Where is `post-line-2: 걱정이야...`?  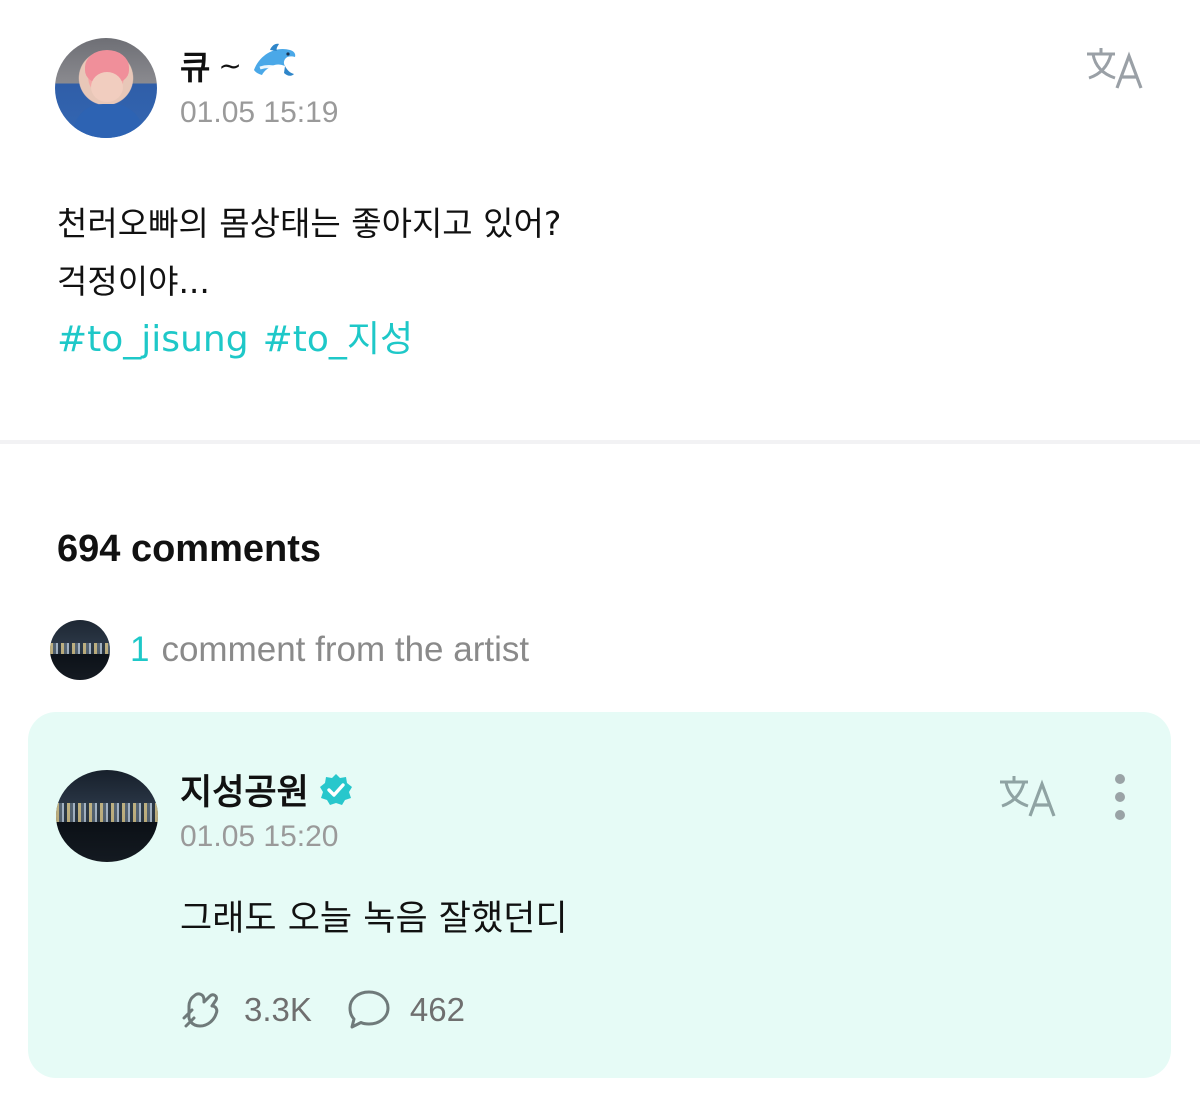 post-line-2: 걱정이야... is located at coordinates (133, 281).